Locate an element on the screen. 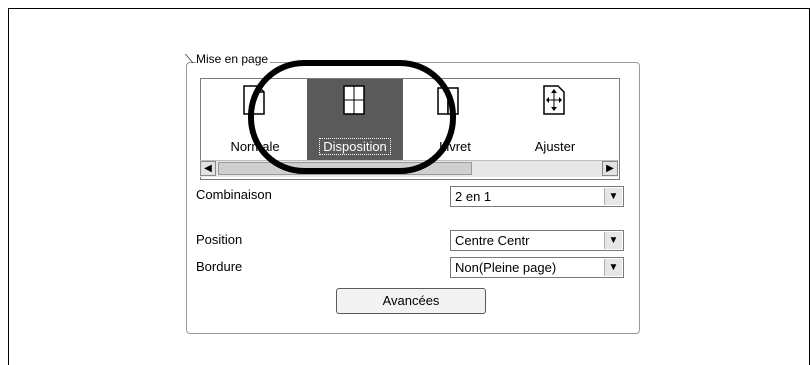  fit-page-icon is located at coordinates (554, 100).